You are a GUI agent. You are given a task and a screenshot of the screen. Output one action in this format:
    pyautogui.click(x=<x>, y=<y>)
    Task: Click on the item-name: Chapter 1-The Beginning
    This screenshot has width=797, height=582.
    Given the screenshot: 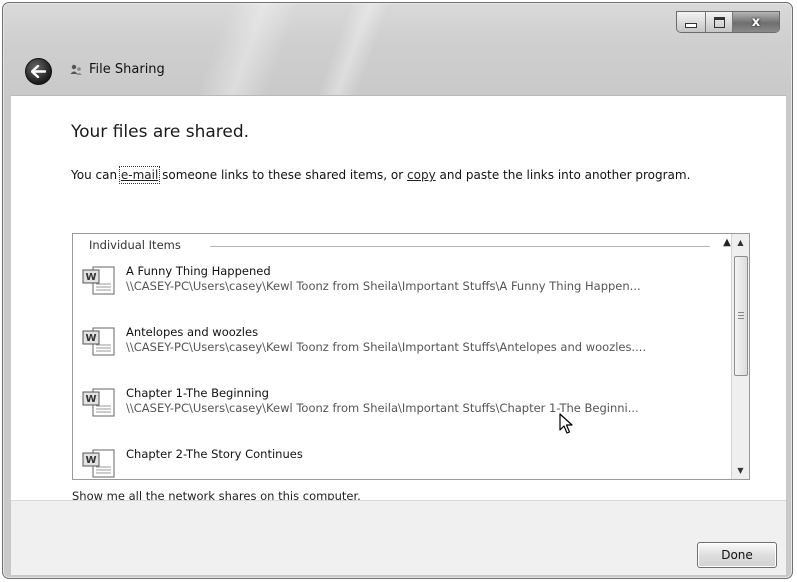 What is the action you would take?
    pyautogui.click(x=197, y=393)
    